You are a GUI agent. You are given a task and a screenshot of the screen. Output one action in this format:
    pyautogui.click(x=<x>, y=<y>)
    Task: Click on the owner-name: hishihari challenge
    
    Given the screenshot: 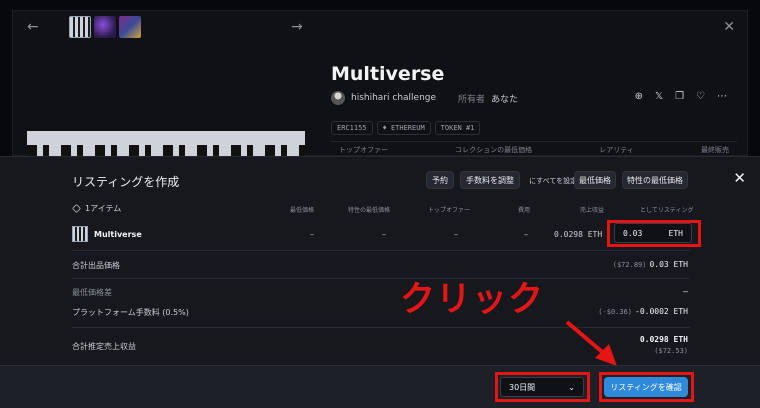 What is the action you would take?
    pyautogui.click(x=393, y=98)
    